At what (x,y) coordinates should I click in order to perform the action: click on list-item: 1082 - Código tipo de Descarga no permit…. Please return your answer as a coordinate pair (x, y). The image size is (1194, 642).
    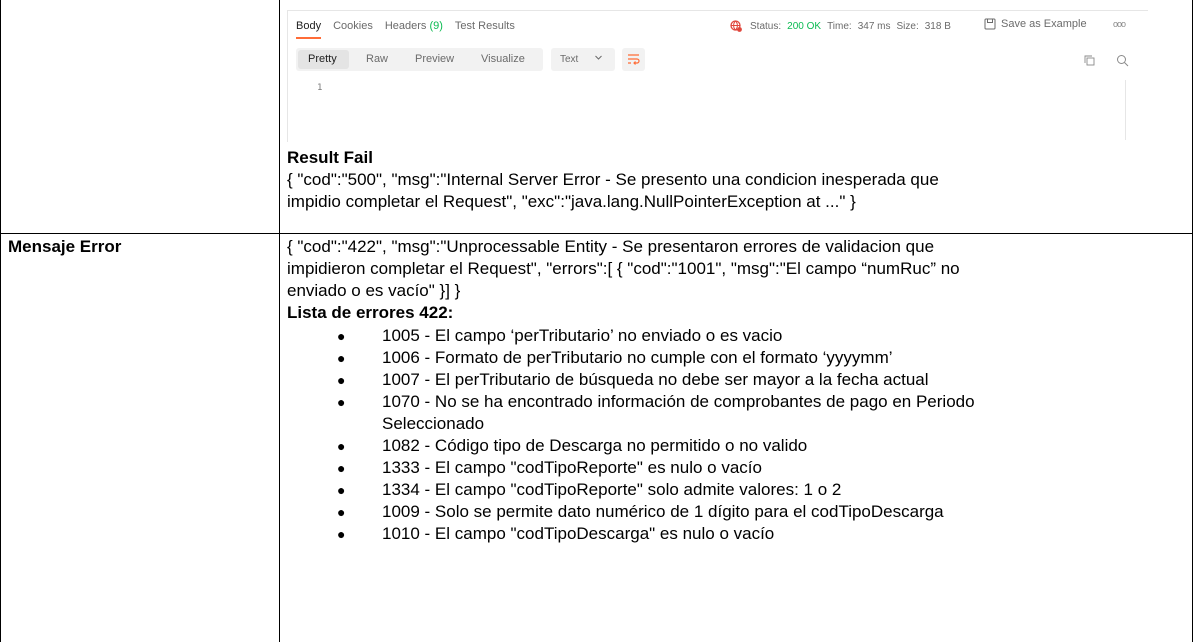
    Looking at the image, I should click on (595, 445).